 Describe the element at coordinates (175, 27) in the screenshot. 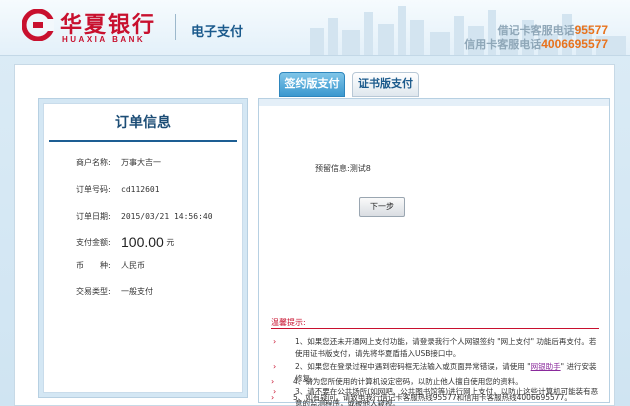

I see `header-divider` at that location.